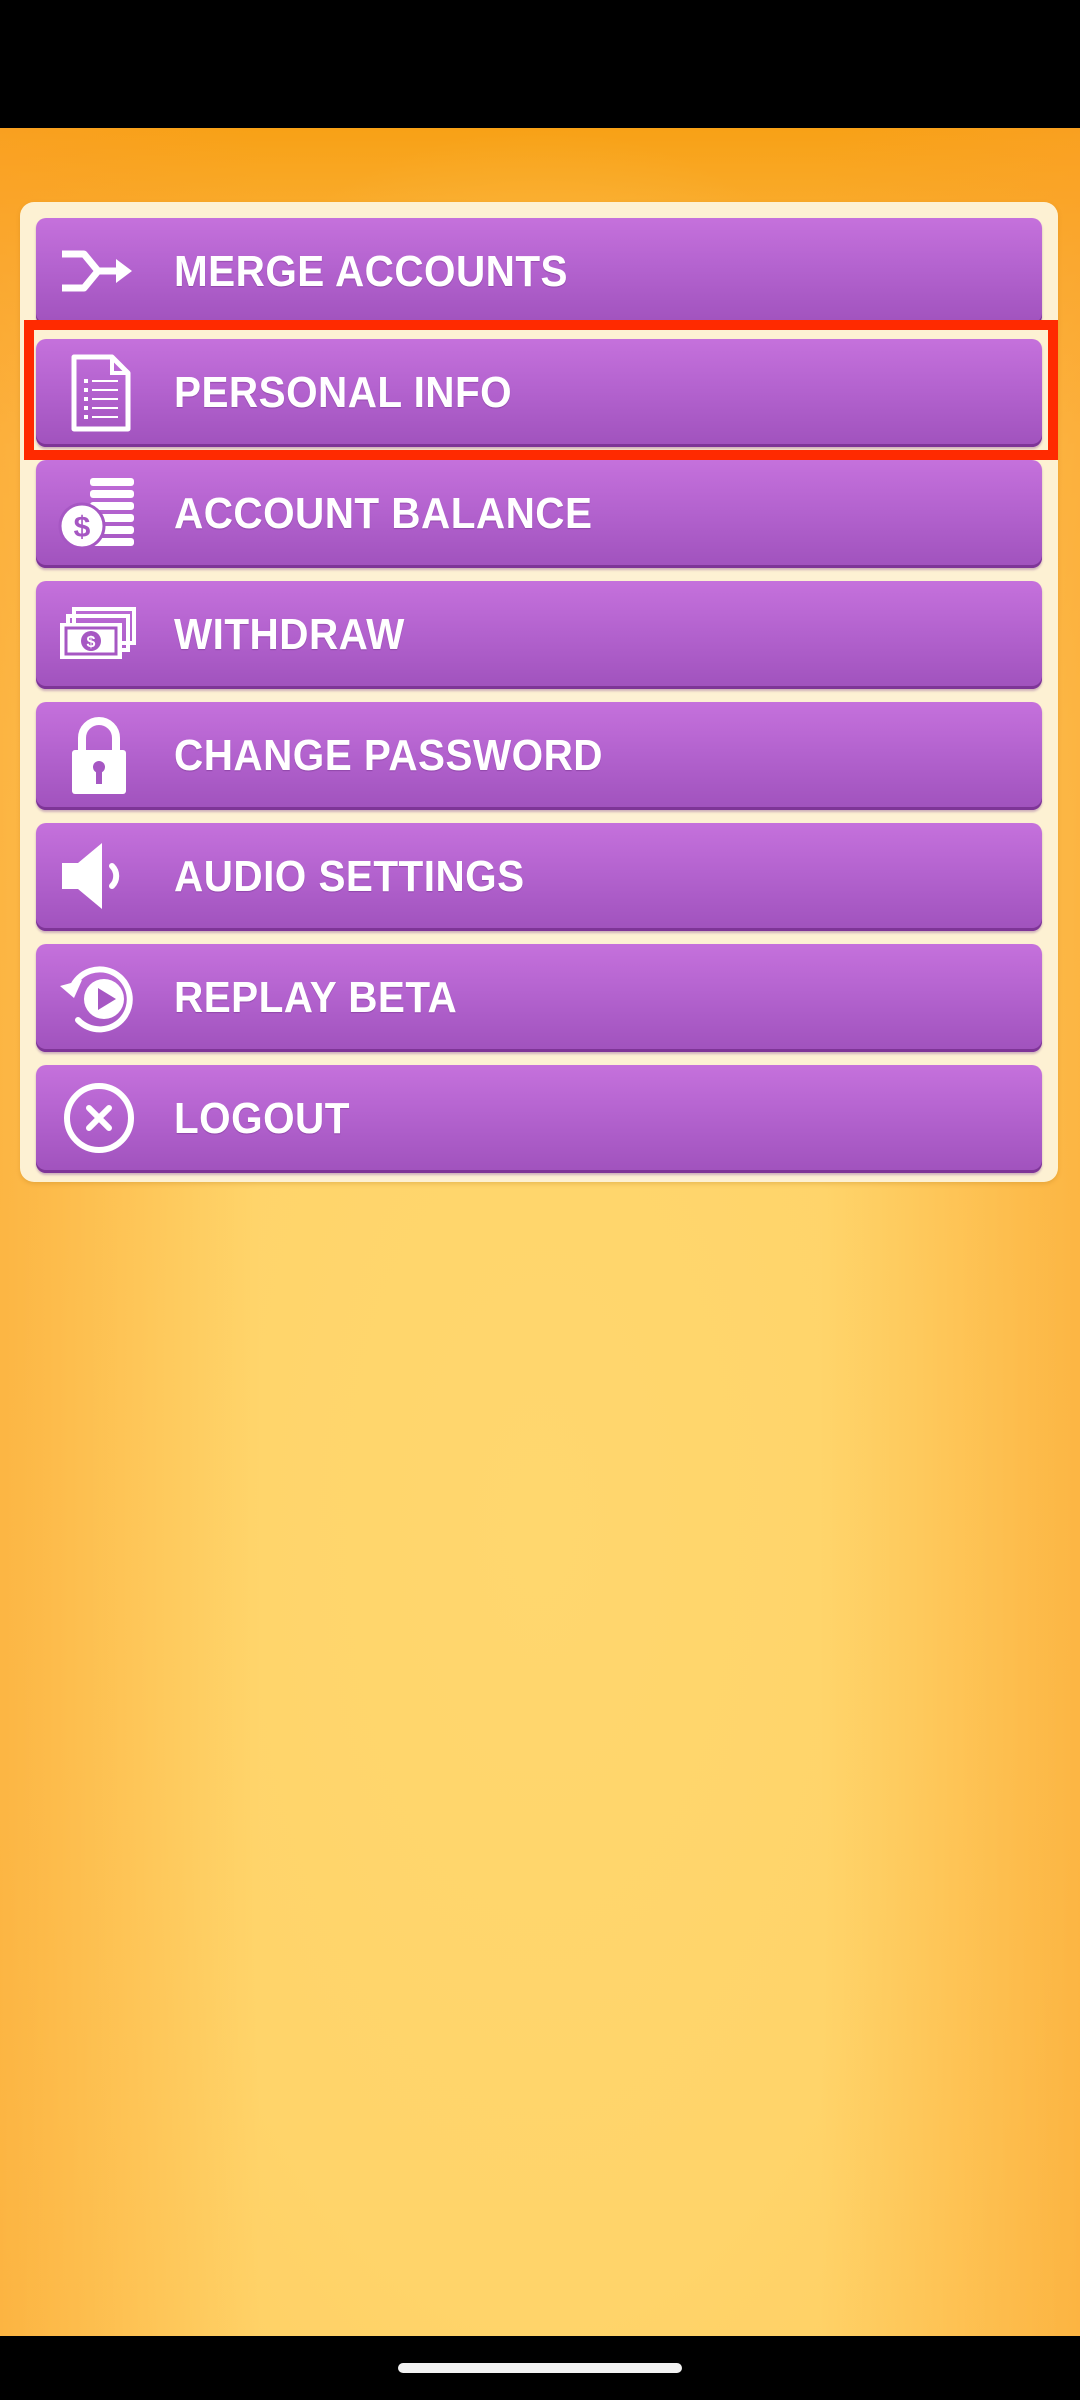 The height and width of the screenshot is (2400, 1080). Describe the element at coordinates (99, 997) in the screenshot. I see `replay-icon` at that location.